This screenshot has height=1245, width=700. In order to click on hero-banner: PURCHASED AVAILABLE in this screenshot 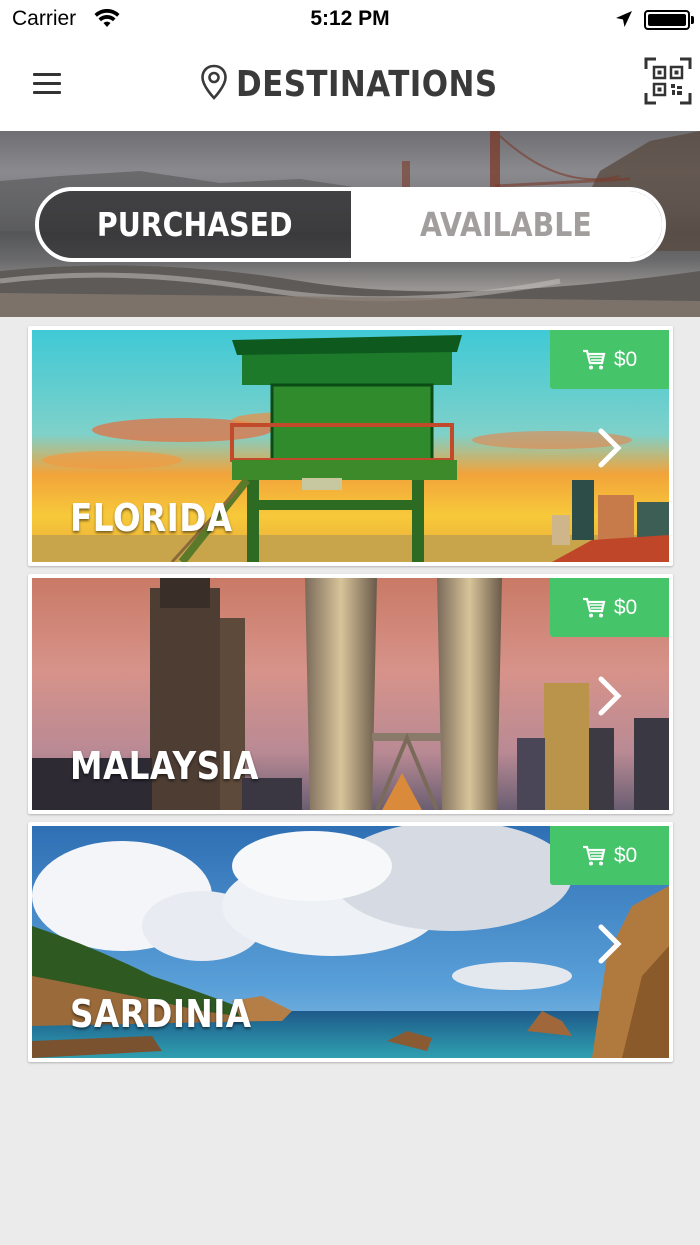, I will do `click(350, 224)`.